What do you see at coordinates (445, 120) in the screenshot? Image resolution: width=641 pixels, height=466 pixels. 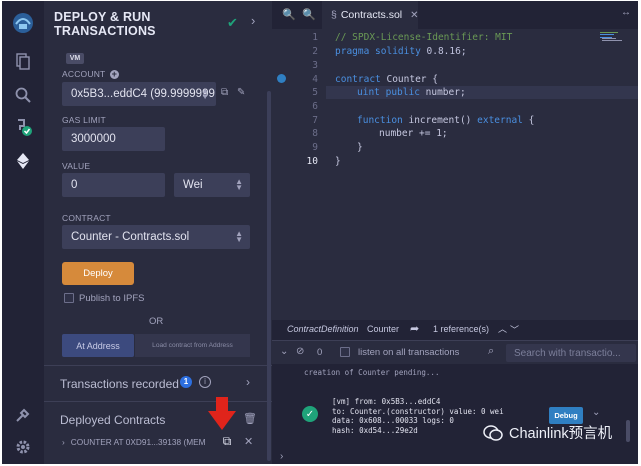 I see `code-line: function increment() external {` at bounding box center [445, 120].